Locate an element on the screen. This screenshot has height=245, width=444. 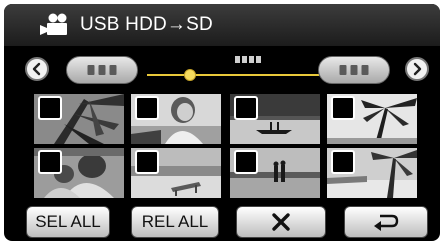
previous-page-button is located at coordinates (37, 69).